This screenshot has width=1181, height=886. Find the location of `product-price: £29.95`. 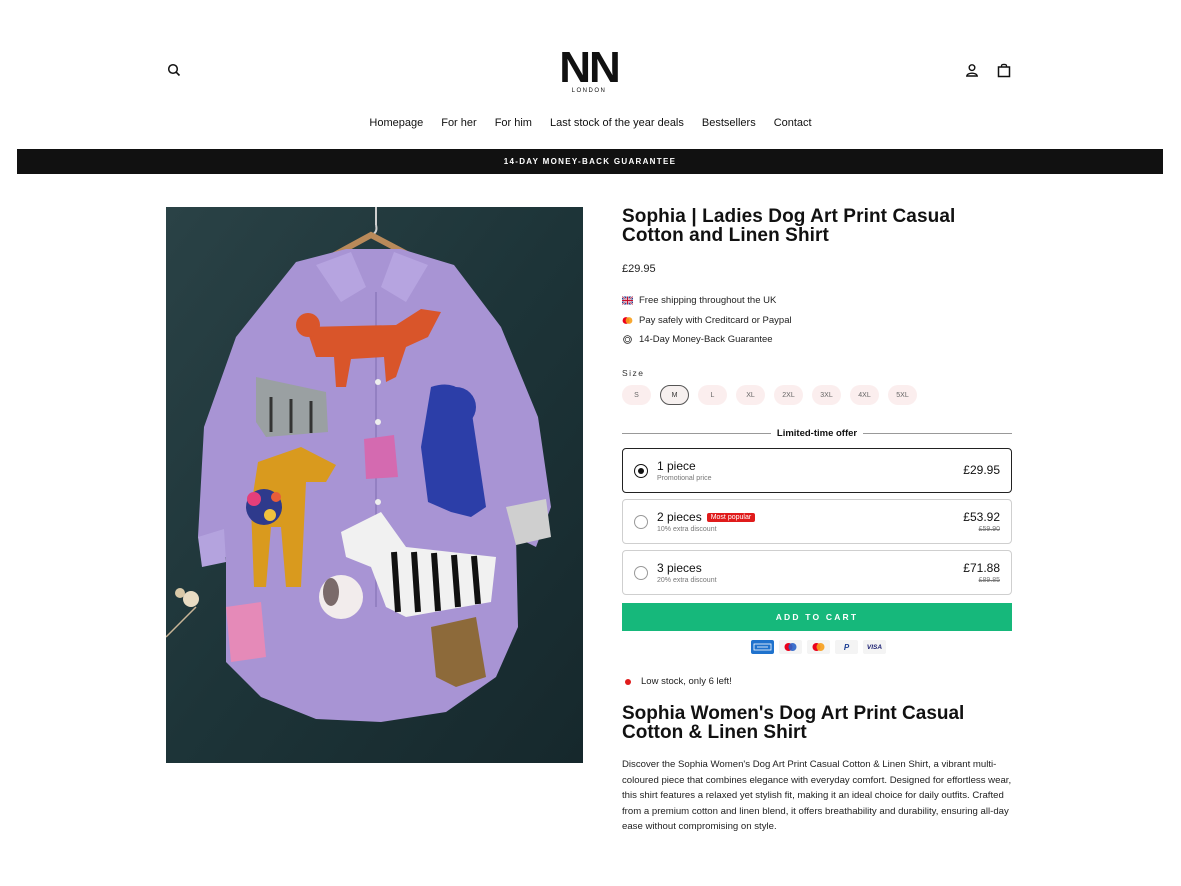

product-price: £29.95 is located at coordinates (639, 269).